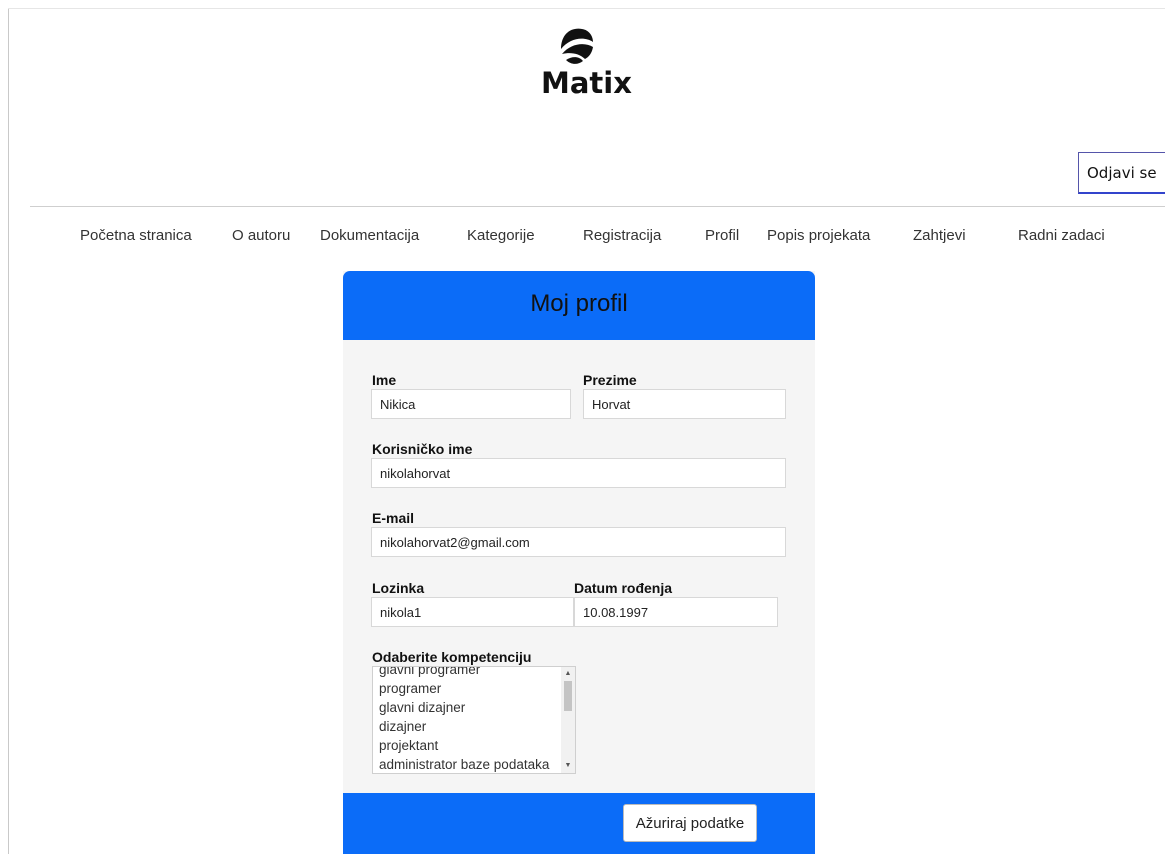 The width and height of the screenshot is (1165, 854). I want to click on window-border-left, so click(8, 431).